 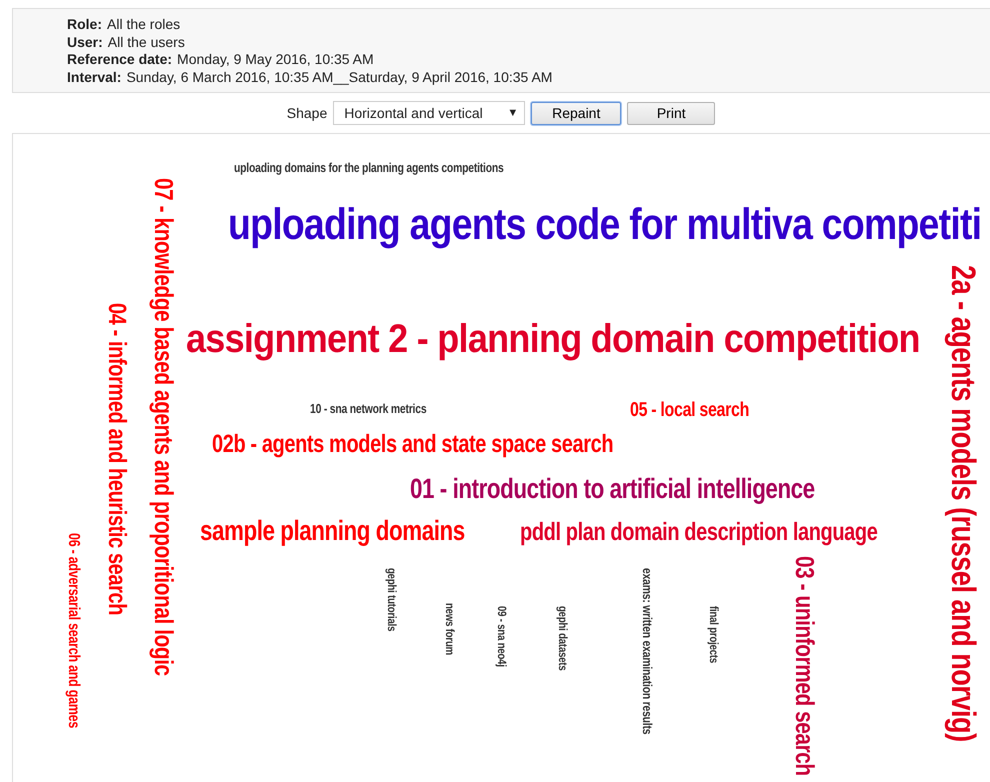 I want to click on cloud-word: 02b - agents models and state space search, so click(x=413, y=444).